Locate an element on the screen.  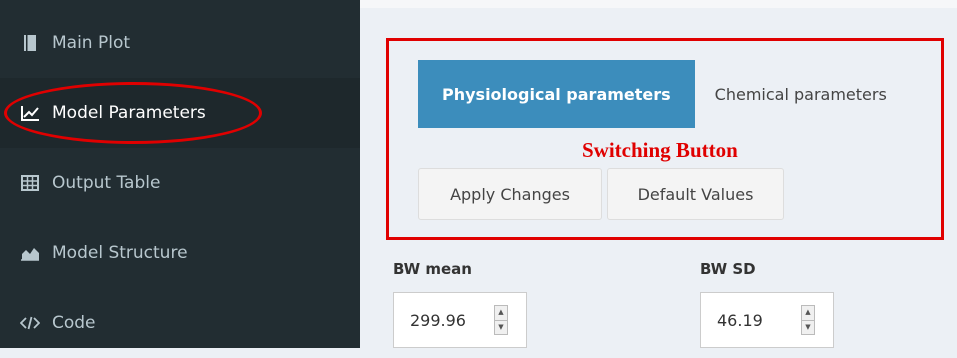
bw-sd-spinner: ▲ ▼ is located at coordinates (808, 320).